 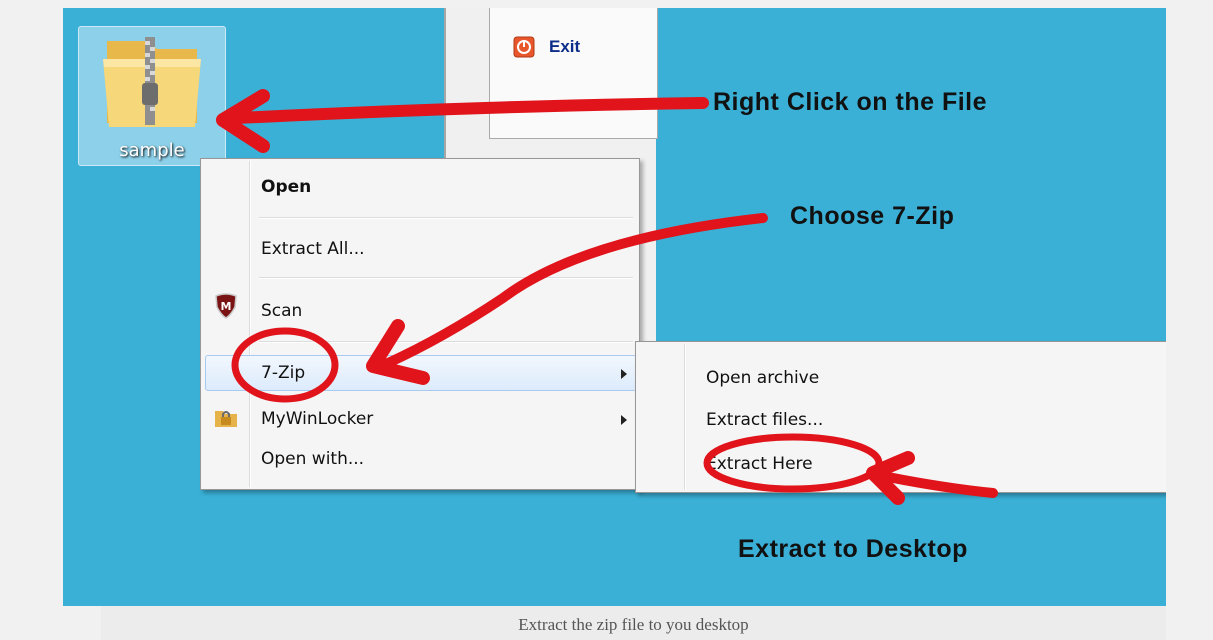 I want to click on annotation-circle-7zip, so click(x=285, y=365).